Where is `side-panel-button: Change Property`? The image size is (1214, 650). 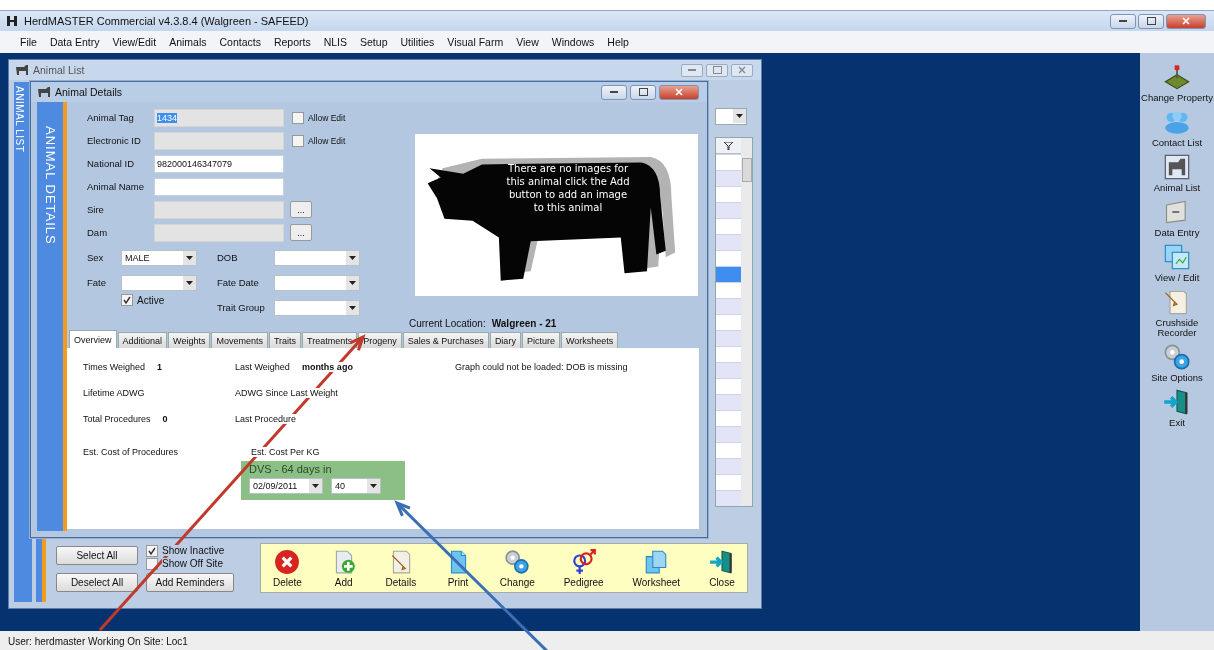 side-panel-button: Change Property is located at coordinates (1177, 83).